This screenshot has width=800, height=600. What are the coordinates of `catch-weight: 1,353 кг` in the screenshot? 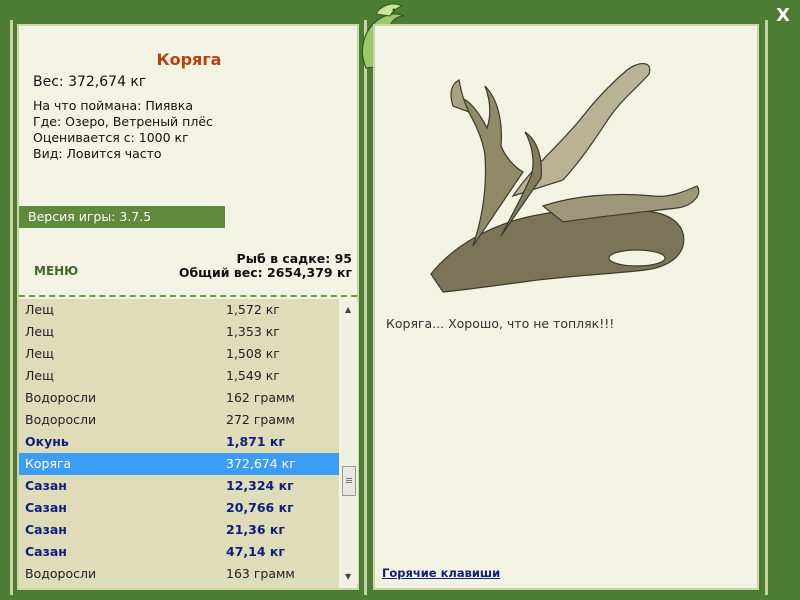 It's located at (253, 331).